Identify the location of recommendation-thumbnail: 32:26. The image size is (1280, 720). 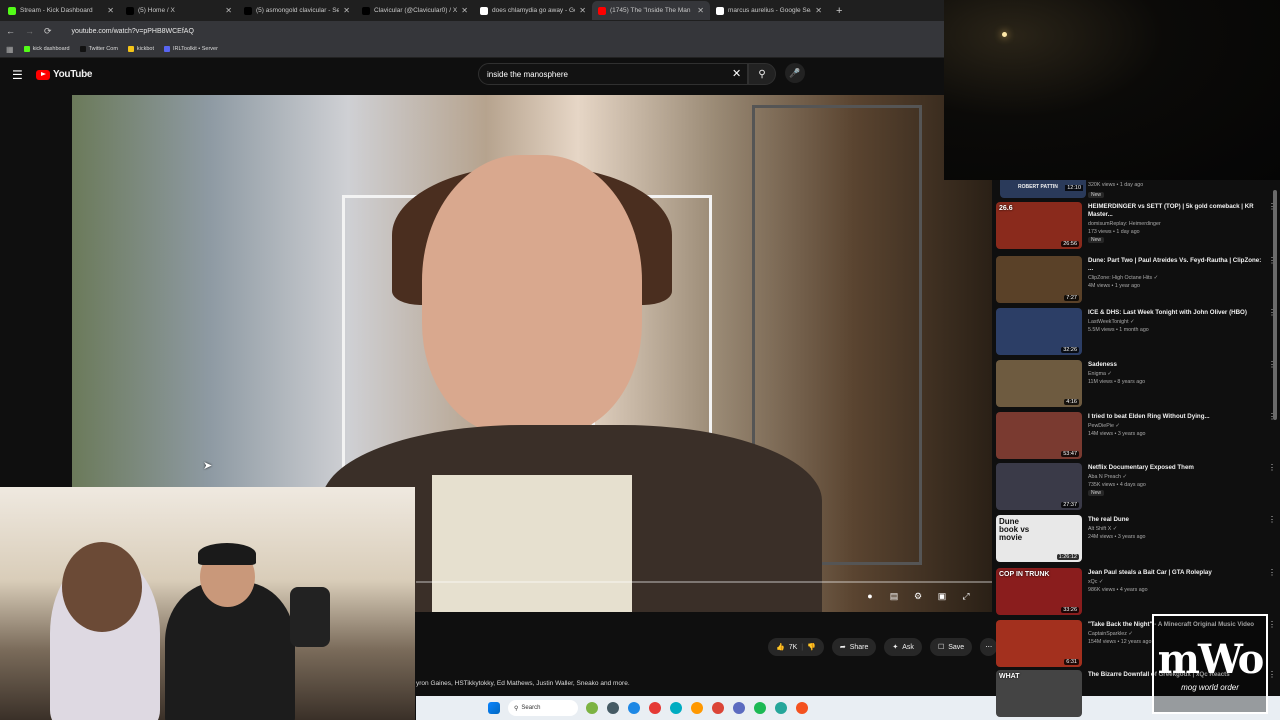
(1039, 331).